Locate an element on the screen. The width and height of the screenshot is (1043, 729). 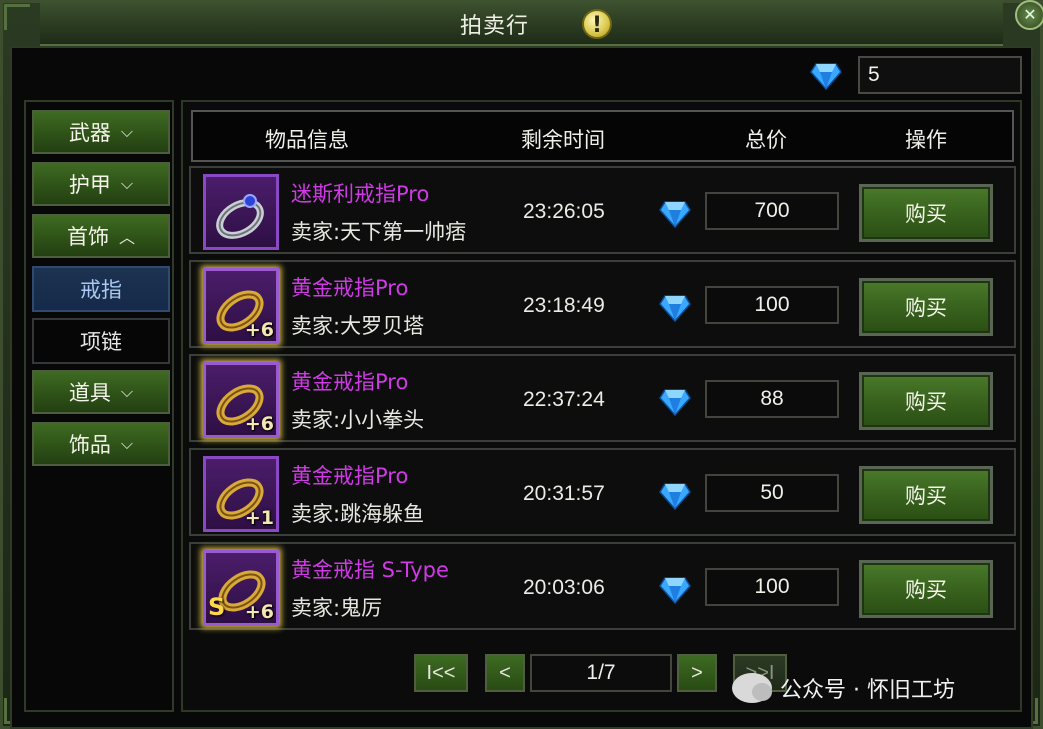
table-row: +6 黄金戒指Pro 卖家:小小拳头 22:37:24 88 购买 is located at coordinates (602, 398).